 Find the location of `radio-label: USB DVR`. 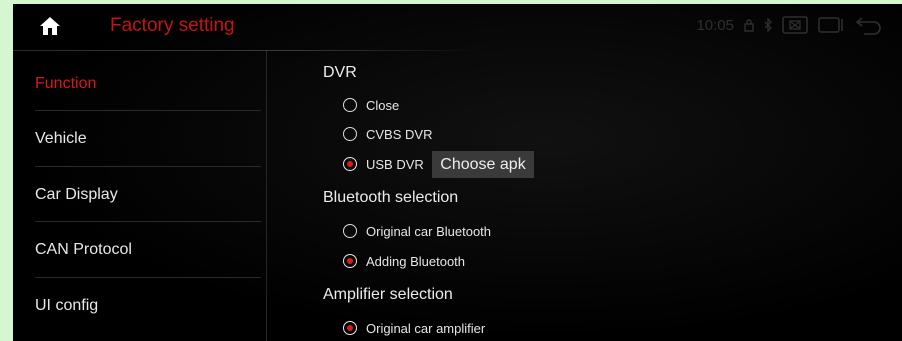

radio-label: USB DVR is located at coordinates (395, 164).